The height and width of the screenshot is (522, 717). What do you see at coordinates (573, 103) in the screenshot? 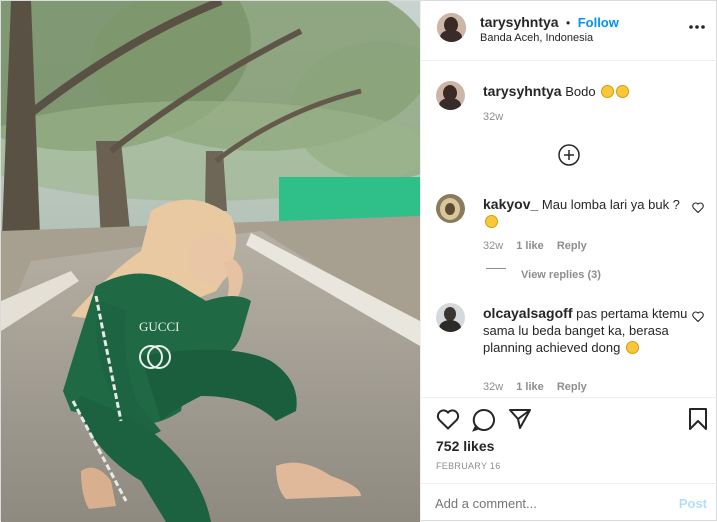
I see `caption: tarysyhntya Bodo 32w` at bounding box center [573, 103].